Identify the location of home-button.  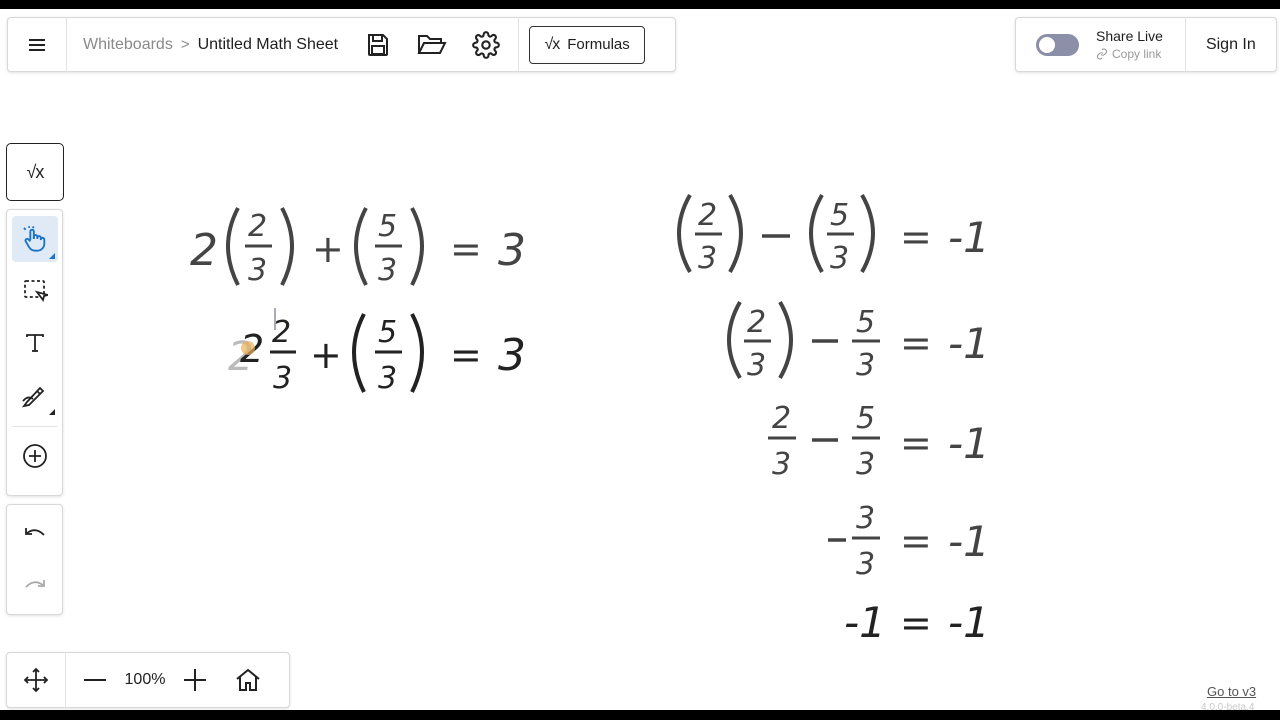
(248, 680).